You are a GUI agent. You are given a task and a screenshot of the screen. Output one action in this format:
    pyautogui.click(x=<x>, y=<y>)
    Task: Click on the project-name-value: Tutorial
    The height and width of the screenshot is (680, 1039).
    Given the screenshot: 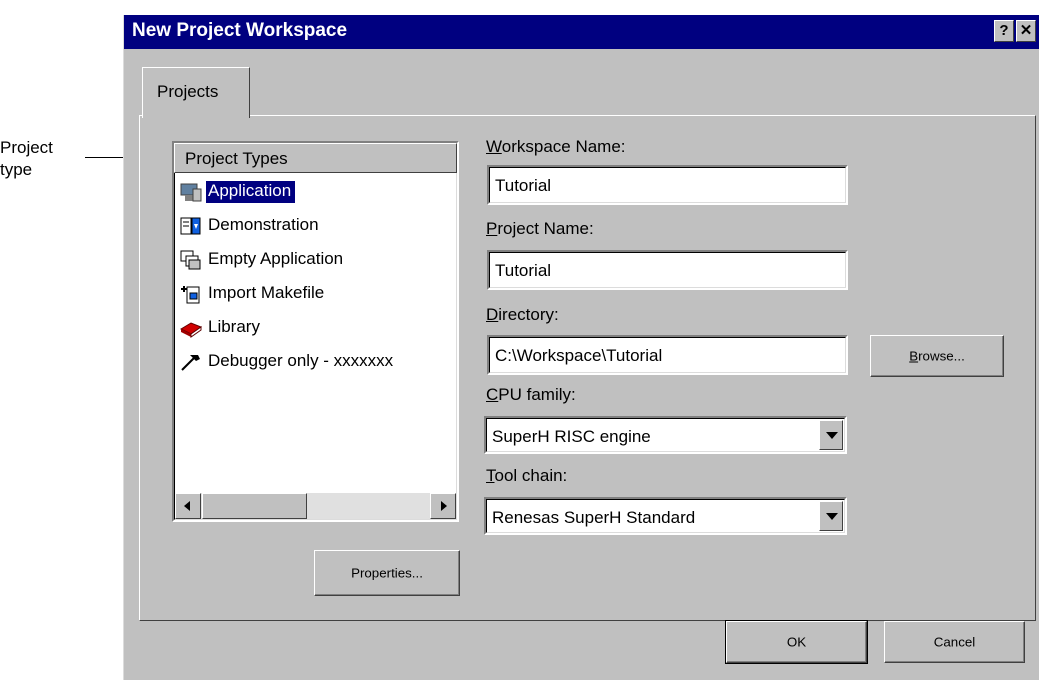 What is the action you would take?
    pyautogui.click(x=523, y=270)
    